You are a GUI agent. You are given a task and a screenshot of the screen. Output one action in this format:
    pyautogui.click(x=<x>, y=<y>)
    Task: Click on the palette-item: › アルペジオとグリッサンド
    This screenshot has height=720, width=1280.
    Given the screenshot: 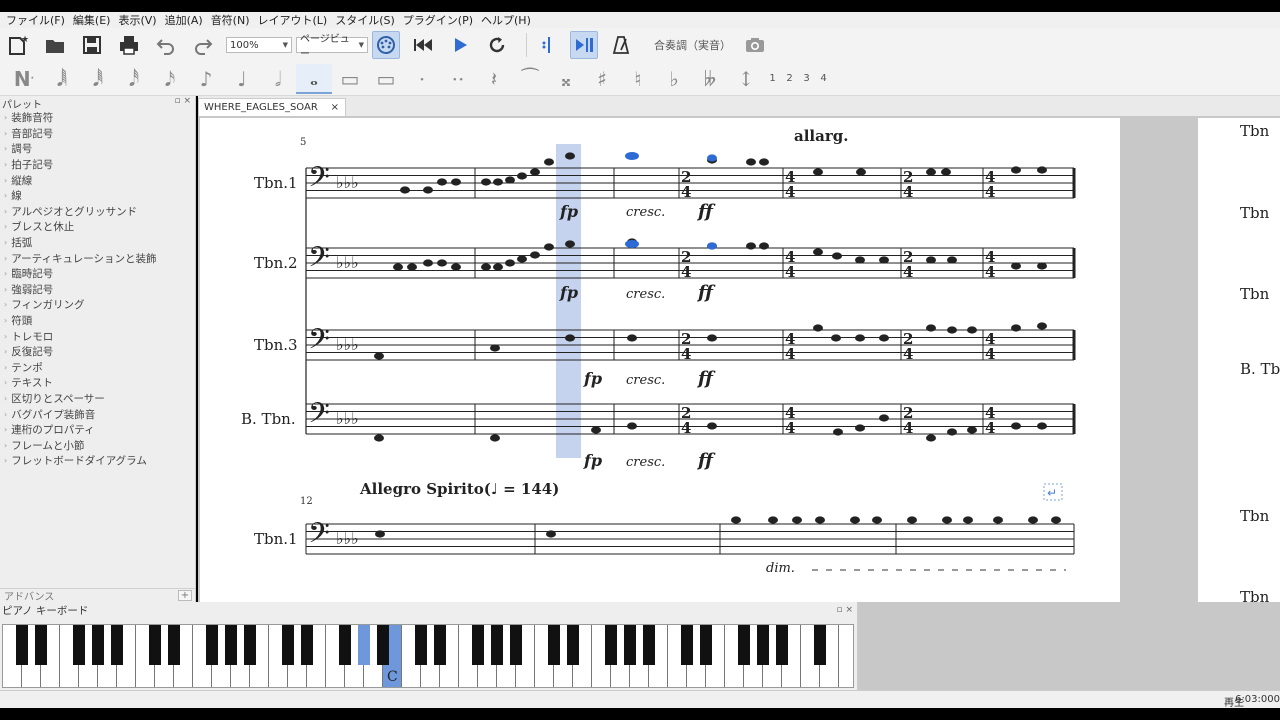 What is the action you would take?
    pyautogui.click(x=97, y=212)
    